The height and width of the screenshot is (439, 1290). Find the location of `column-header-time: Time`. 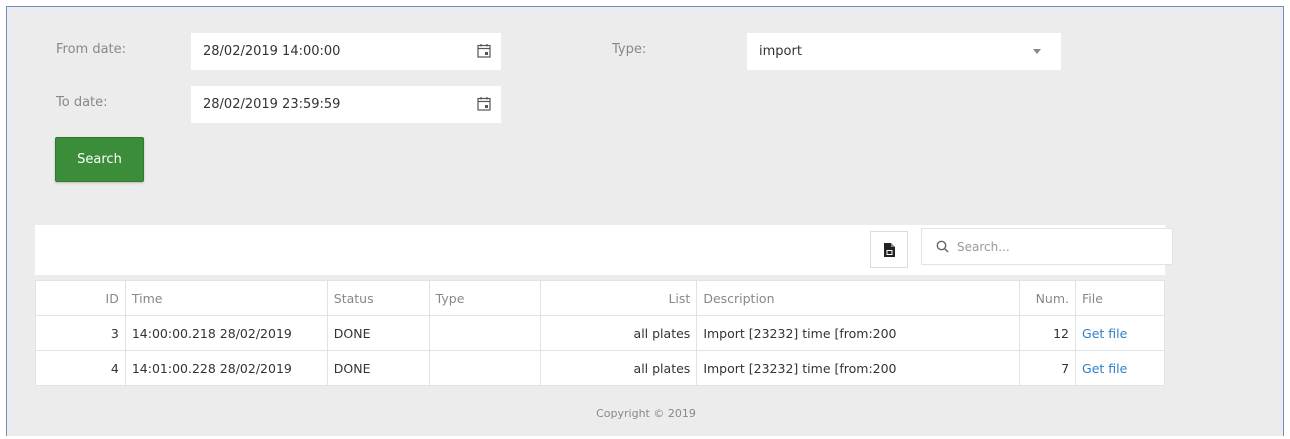

column-header-time: Time is located at coordinates (226, 298).